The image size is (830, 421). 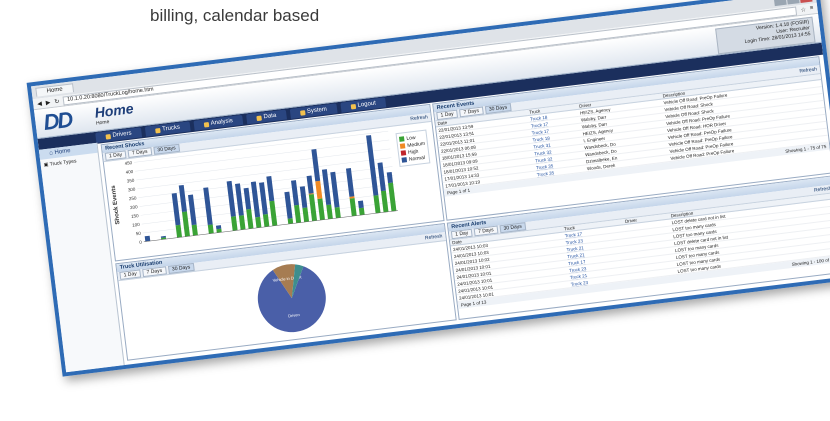 I want to click on bar-segment-medium, so click(x=319, y=189).